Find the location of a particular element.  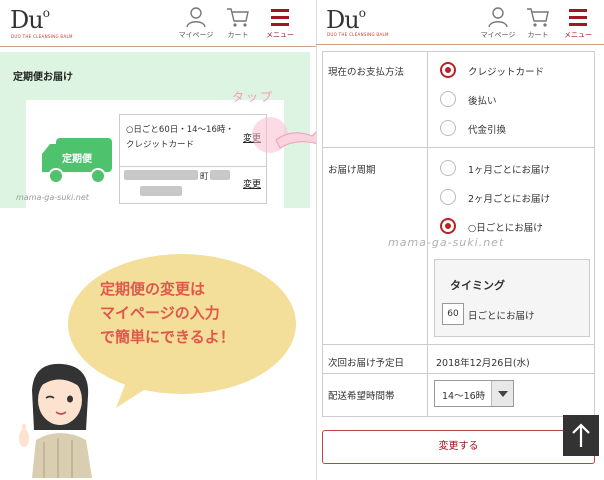

right-mypage-nav: マイページ is located at coordinates (498, 23).